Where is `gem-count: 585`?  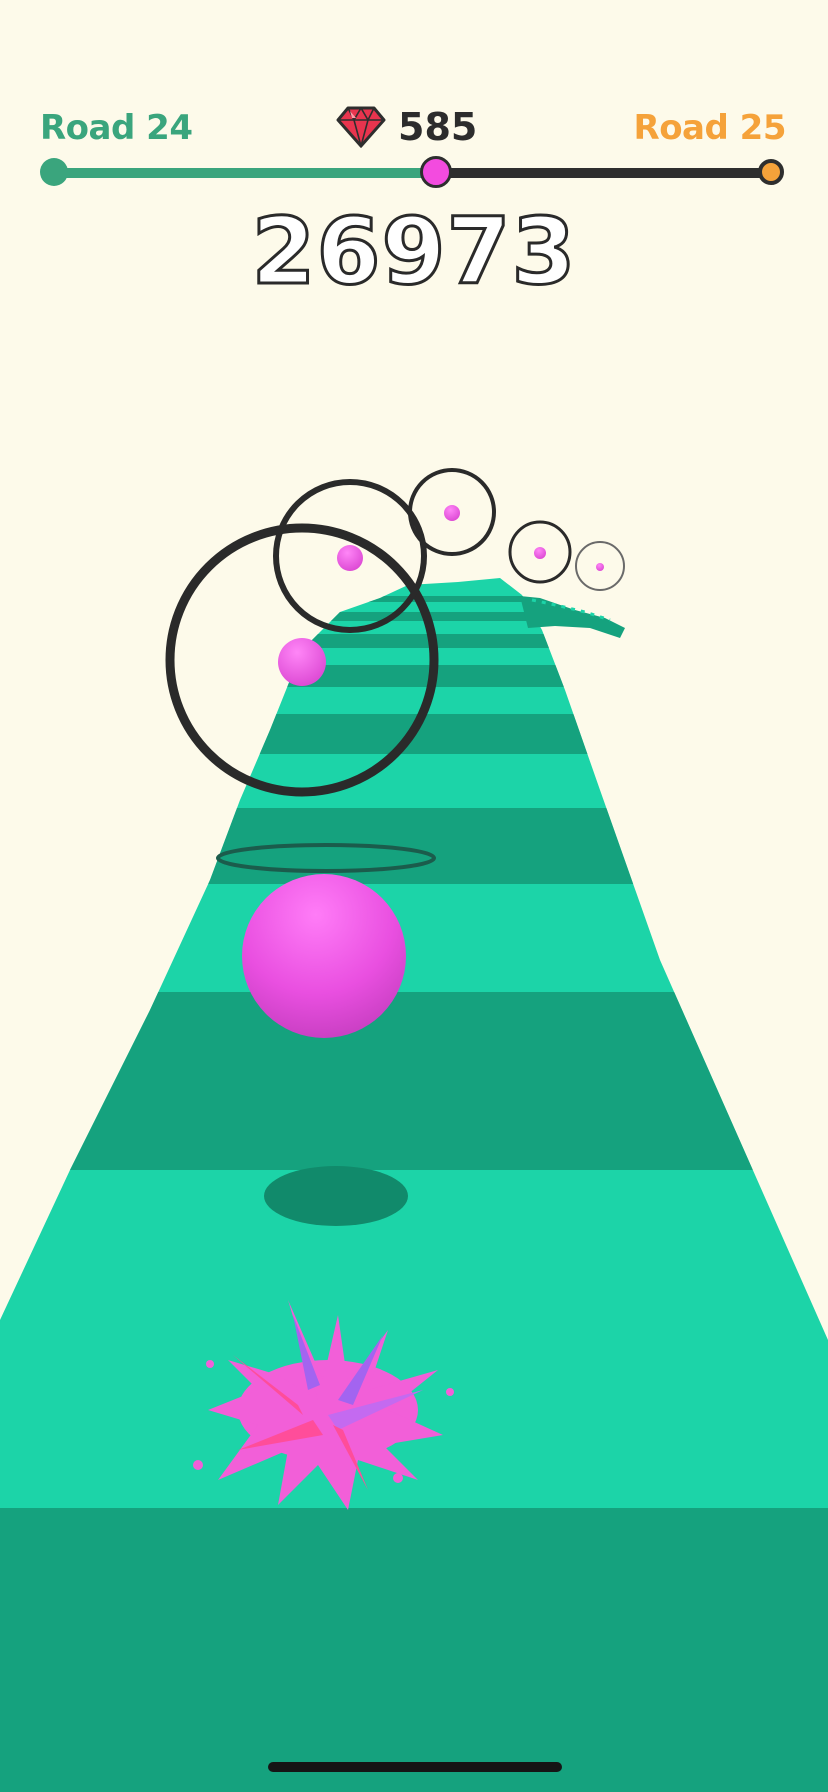
gem-count: 585 is located at coordinates (438, 127).